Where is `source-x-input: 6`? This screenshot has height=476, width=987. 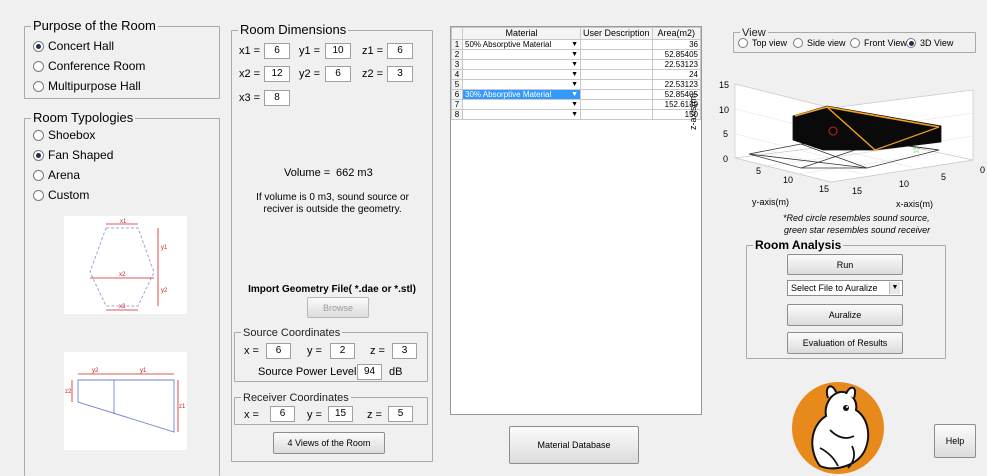 source-x-input: 6 is located at coordinates (278, 351).